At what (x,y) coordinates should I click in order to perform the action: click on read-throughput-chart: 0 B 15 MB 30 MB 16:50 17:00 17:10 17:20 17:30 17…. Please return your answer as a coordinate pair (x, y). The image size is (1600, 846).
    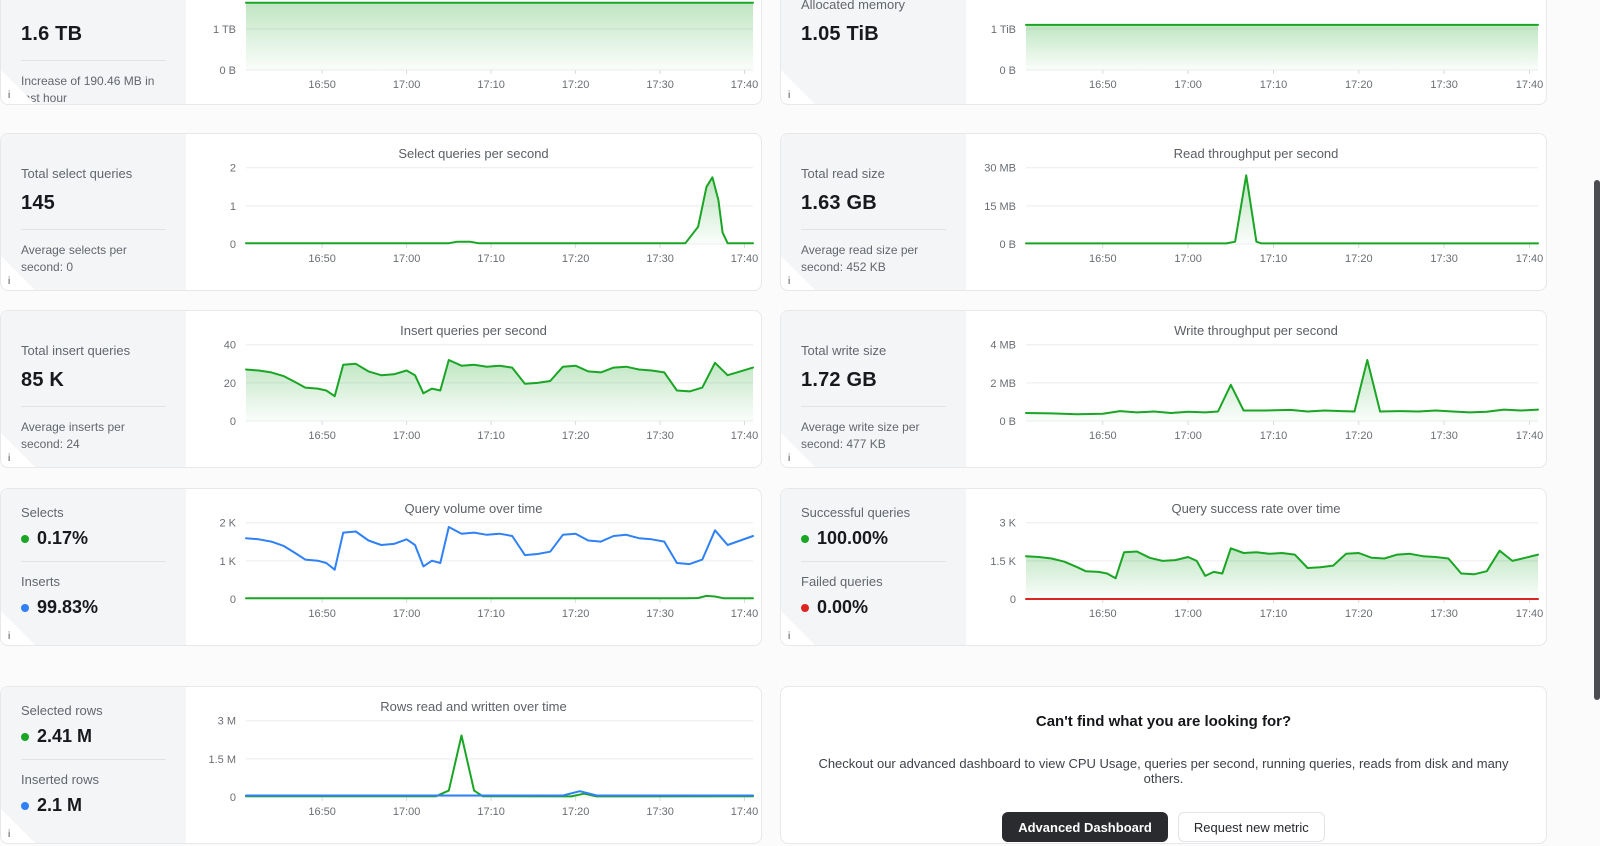
    Looking at the image, I should click on (1256, 212).